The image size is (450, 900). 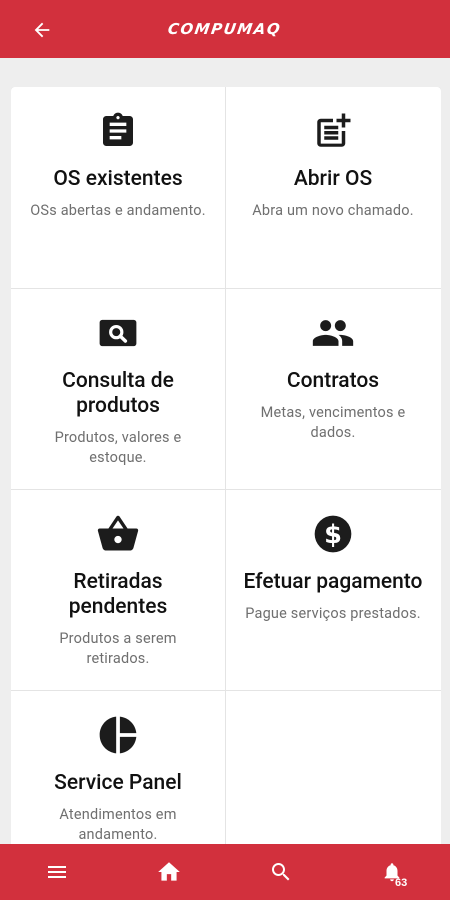 I want to click on tile-title: OS existentes, so click(x=118, y=179).